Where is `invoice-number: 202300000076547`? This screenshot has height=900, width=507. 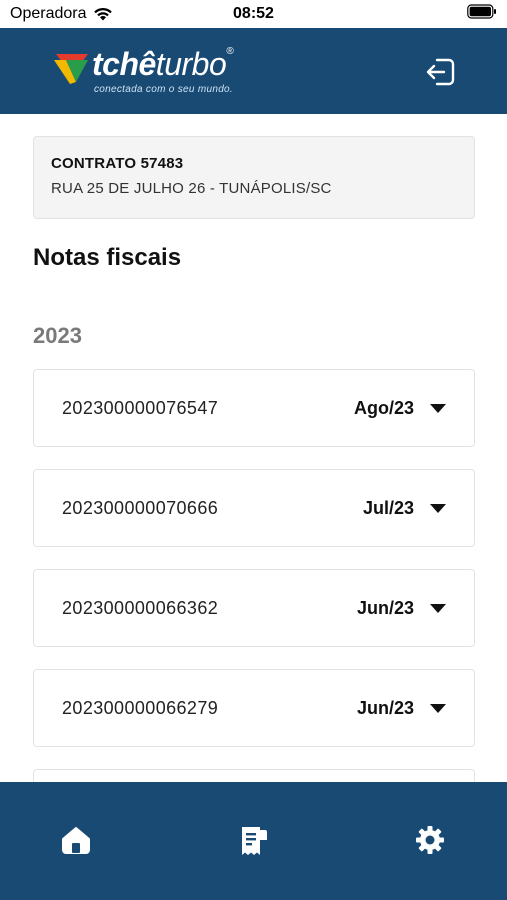
invoice-number: 202300000076547 is located at coordinates (140, 407).